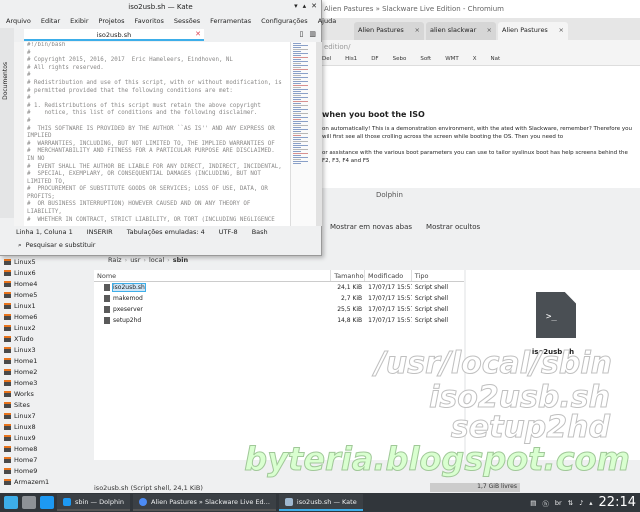  What do you see at coordinates (260, 232) in the screenshot?
I see `syntax-selector: Bash` at bounding box center [260, 232].